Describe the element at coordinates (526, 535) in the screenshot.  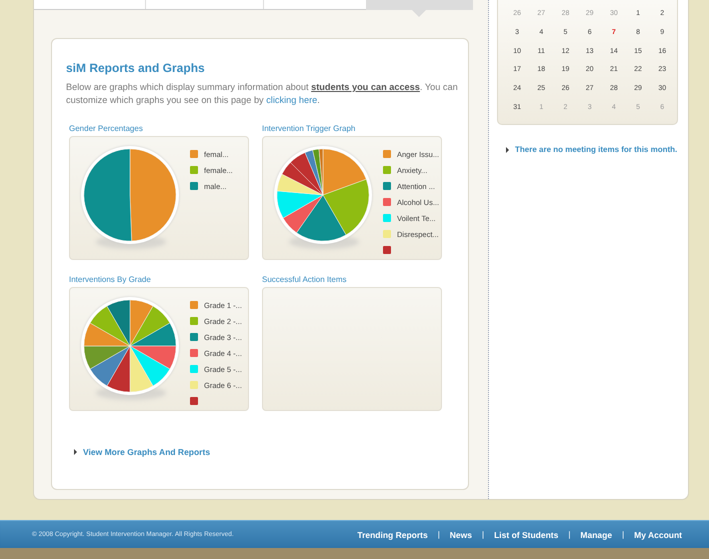
I see `footer-link: List of Students` at that location.